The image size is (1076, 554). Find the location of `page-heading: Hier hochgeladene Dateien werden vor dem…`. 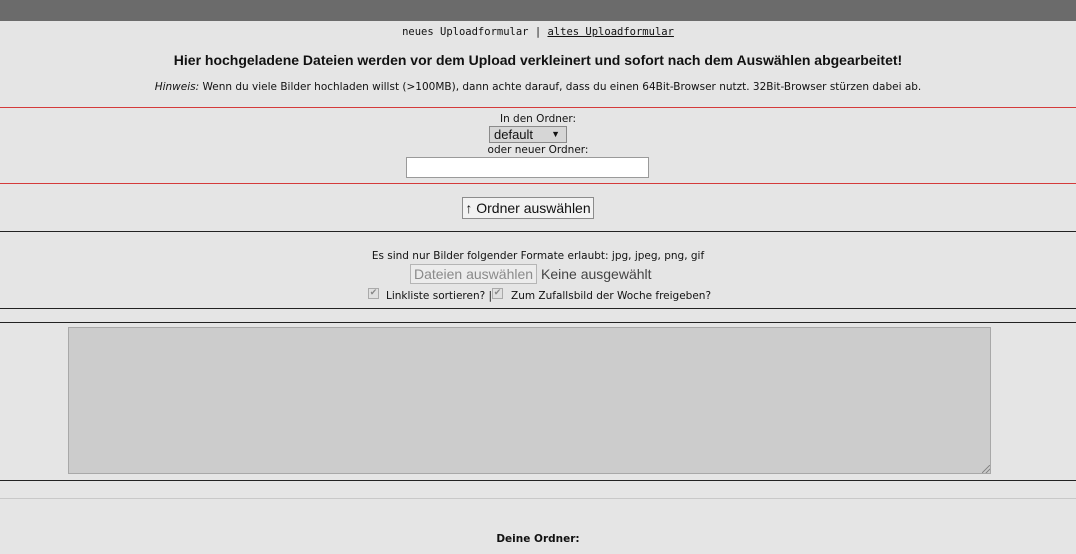

page-heading: Hier hochgeladene Dateien werden vor dem… is located at coordinates (538, 60).